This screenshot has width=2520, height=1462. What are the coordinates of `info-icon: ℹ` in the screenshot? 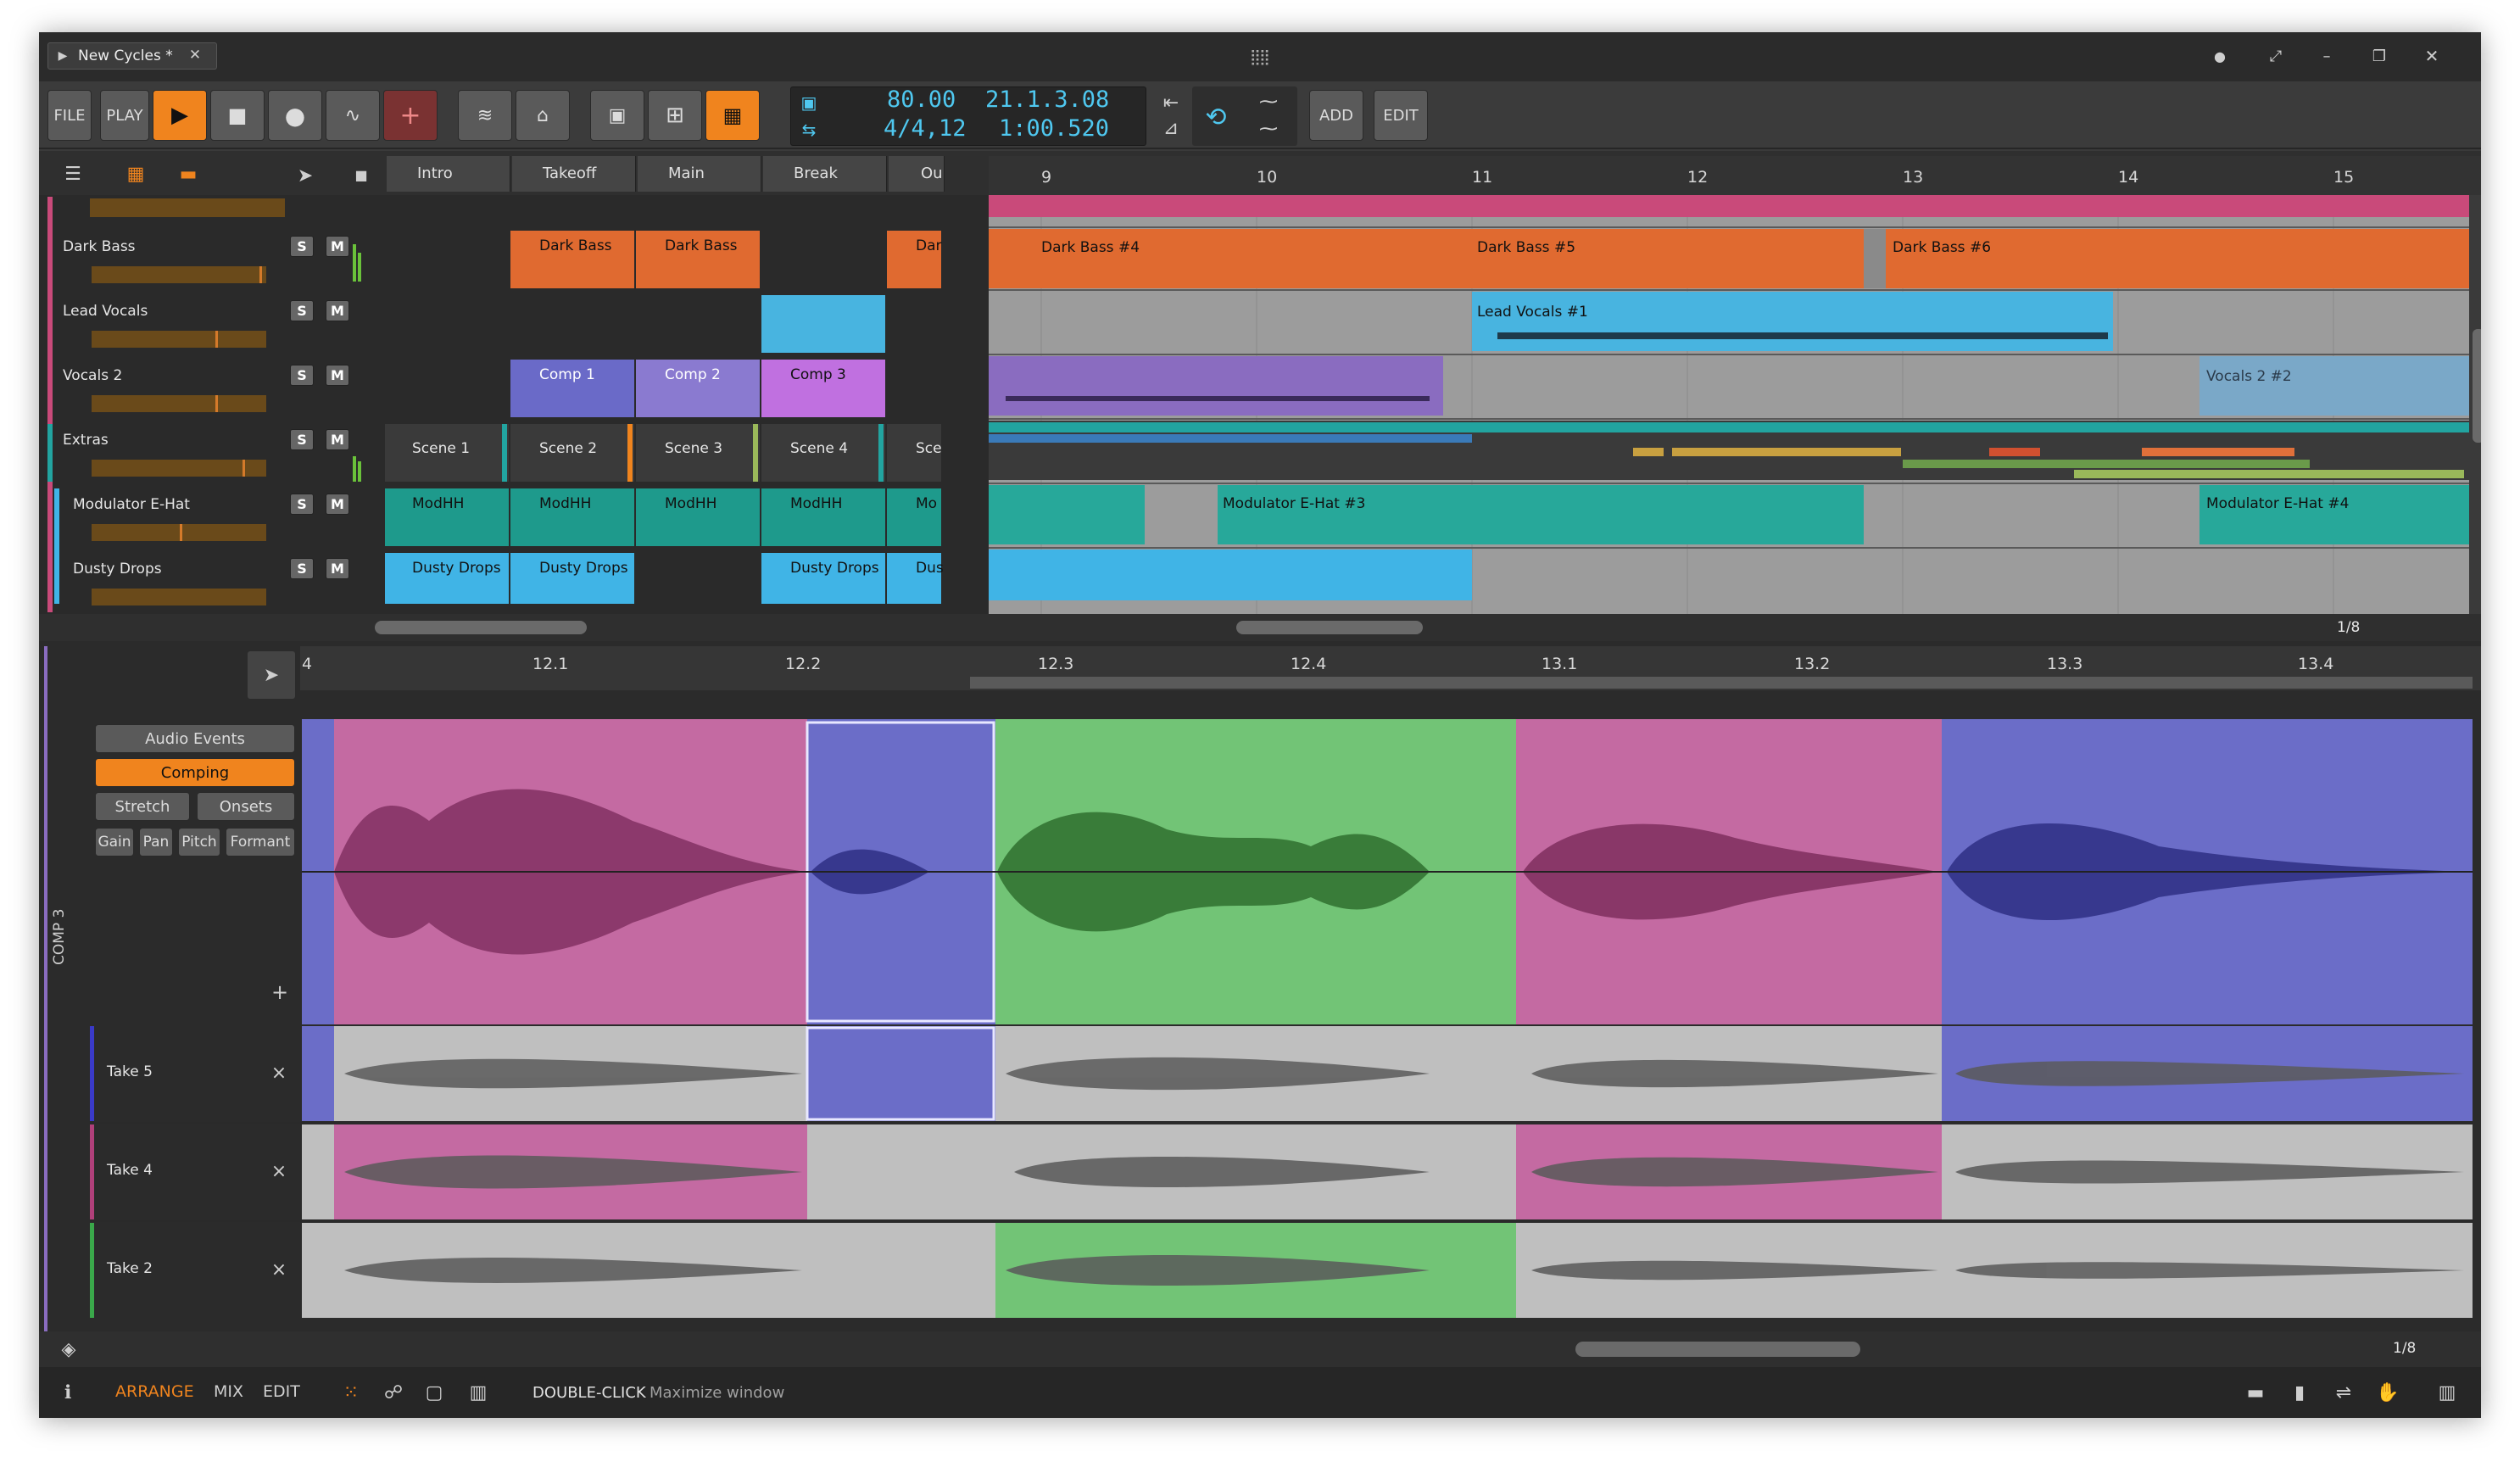 It's located at (68, 1392).